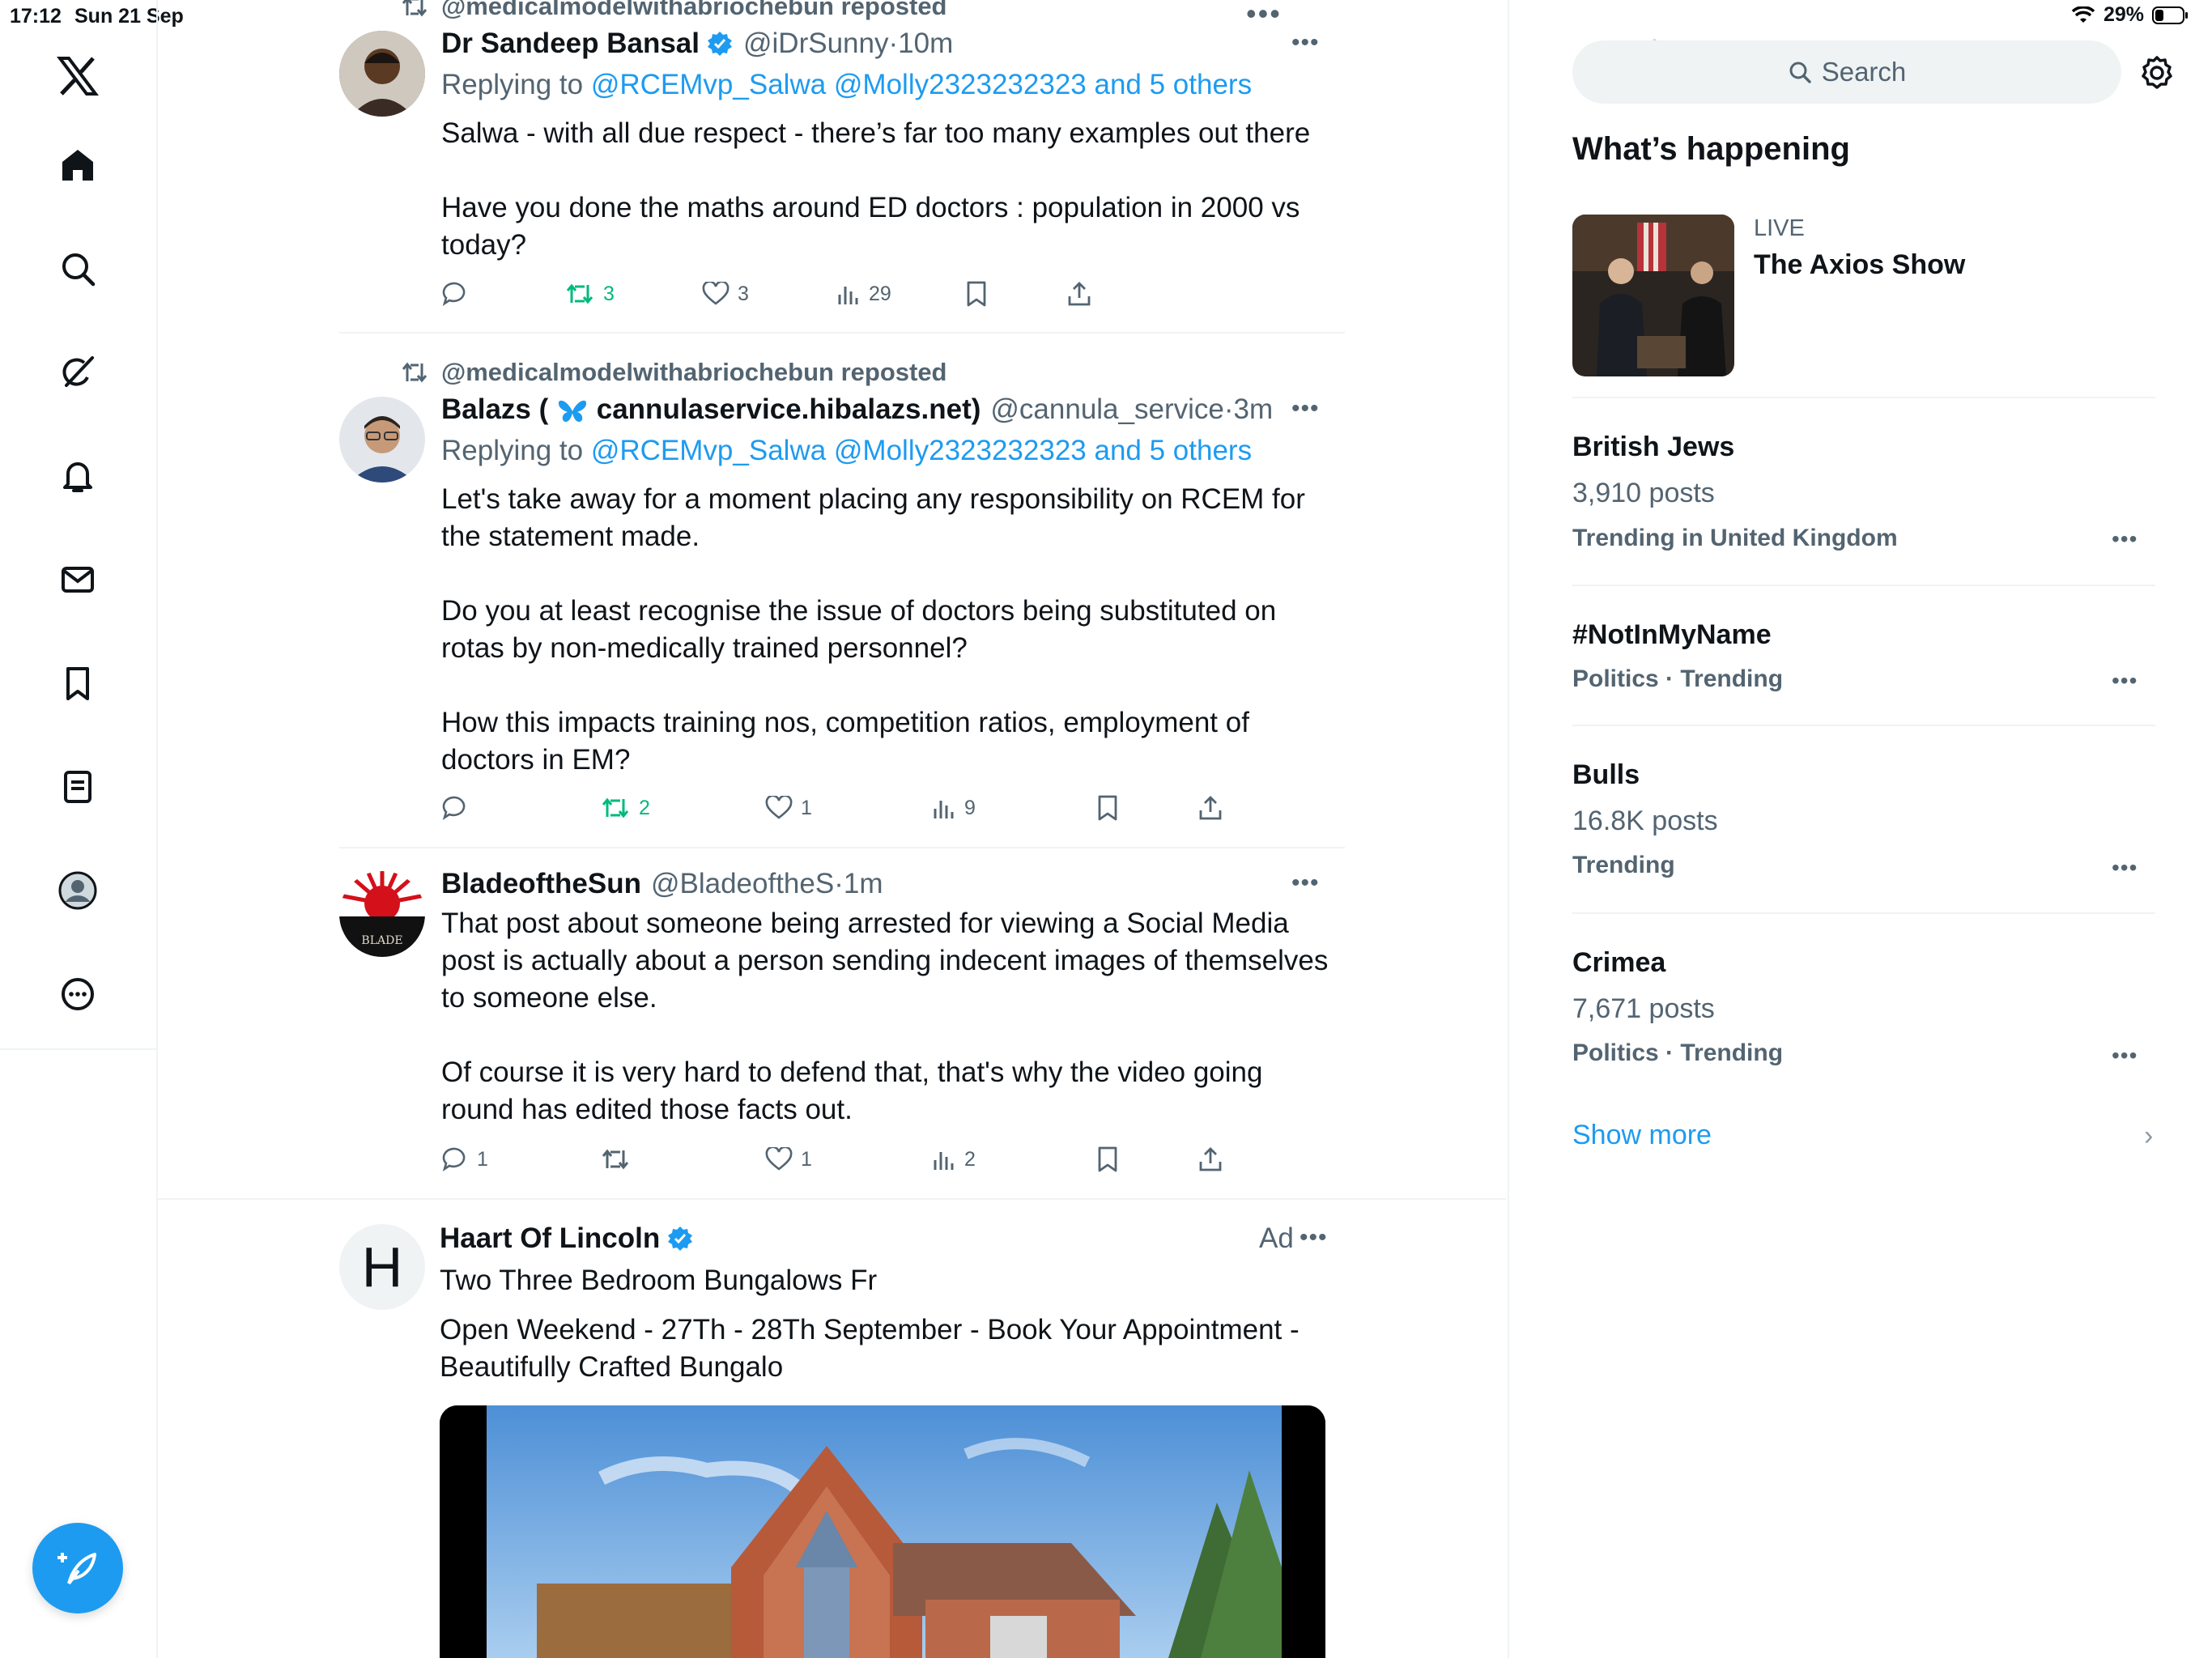  I want to click on trend-title: #NotInMyName, so click(1672, 635).